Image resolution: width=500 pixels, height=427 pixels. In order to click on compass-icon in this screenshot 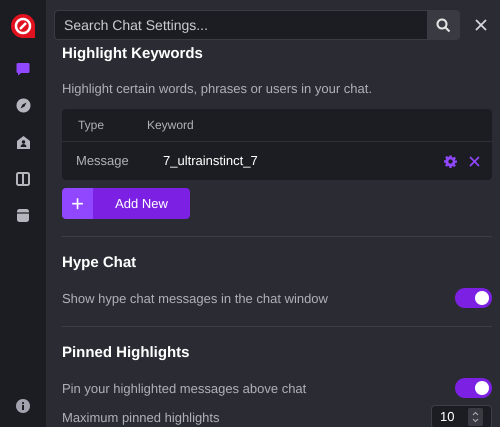, I will do `click(23, 105)`.